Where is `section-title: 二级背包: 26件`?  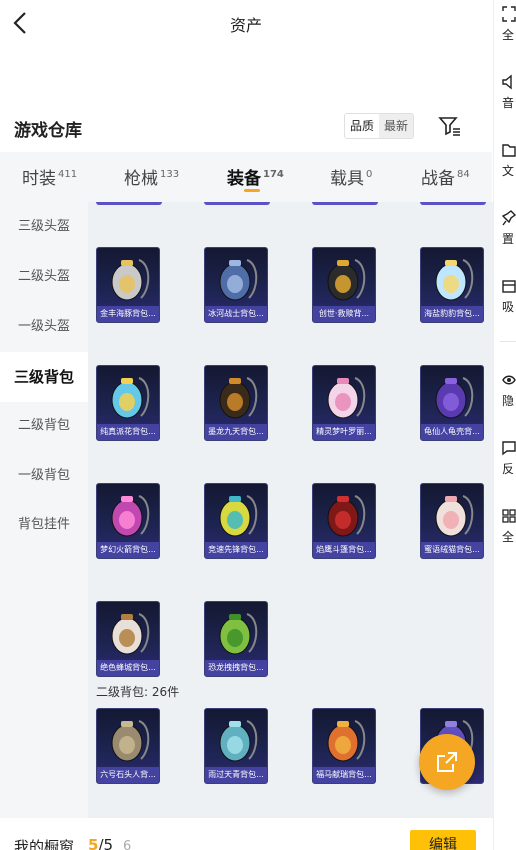 section-title: 二级背包: 26件 is located at coordinates (138, 692).